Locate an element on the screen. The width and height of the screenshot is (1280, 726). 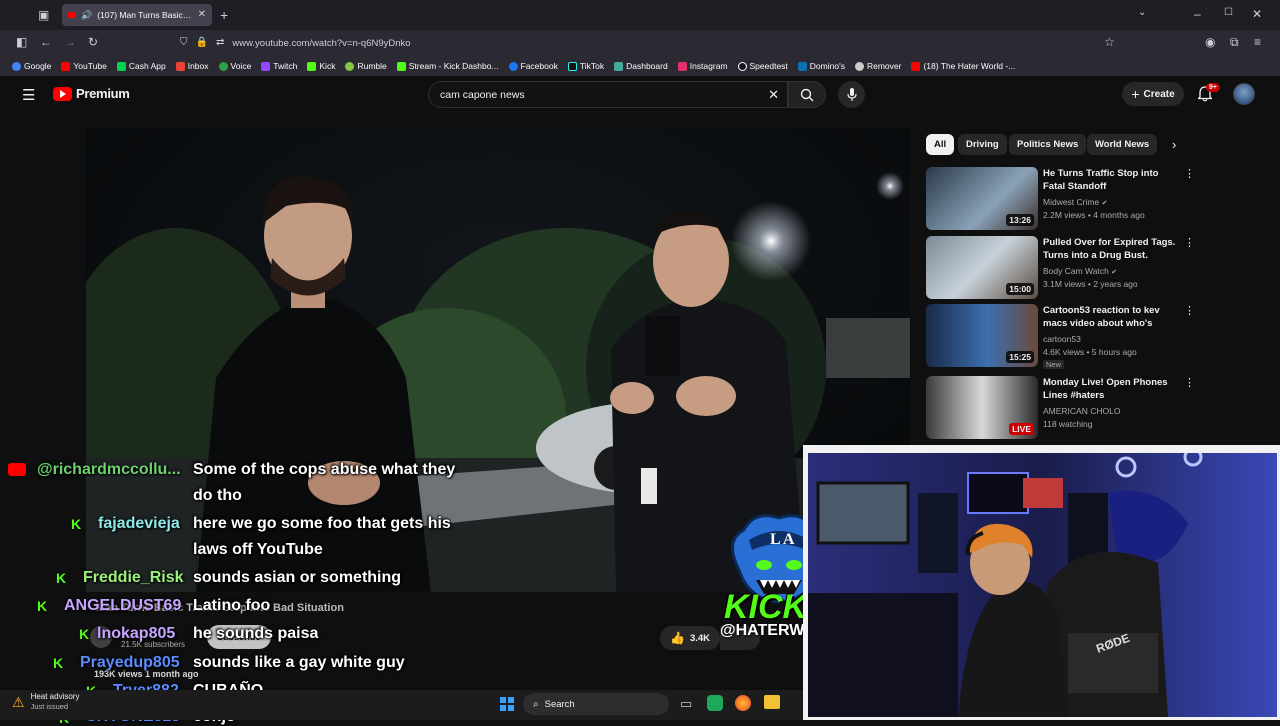
bookmark-twitch: Twitch is located at coordinates (279, 66).